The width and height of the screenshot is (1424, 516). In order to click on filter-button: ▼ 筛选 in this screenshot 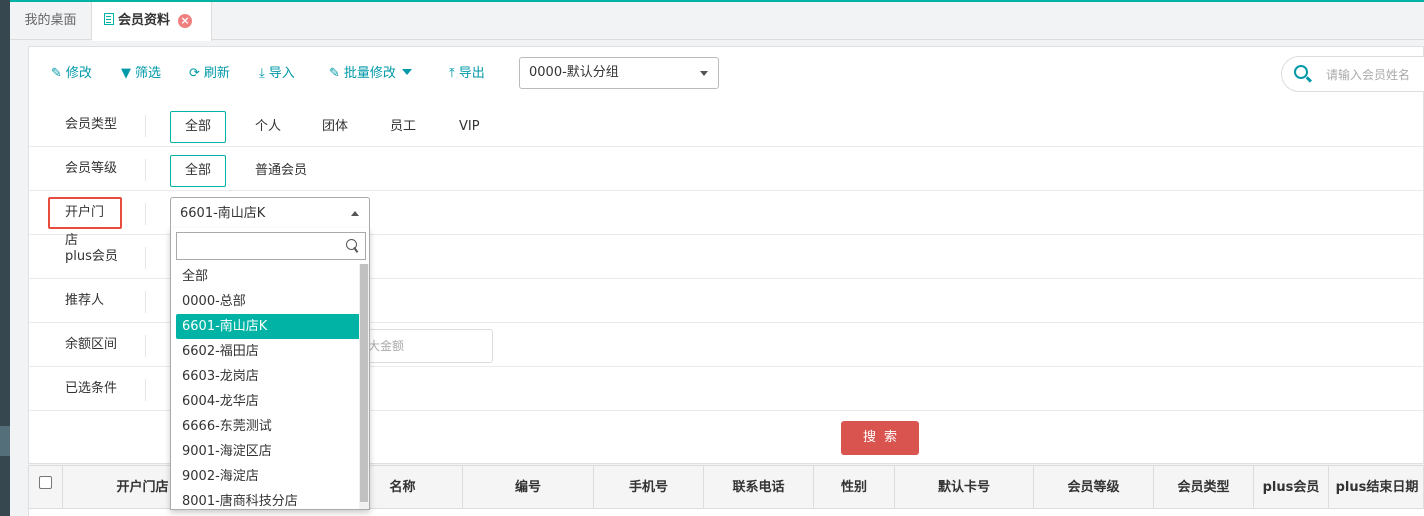, I will do `click(141, 74)`.